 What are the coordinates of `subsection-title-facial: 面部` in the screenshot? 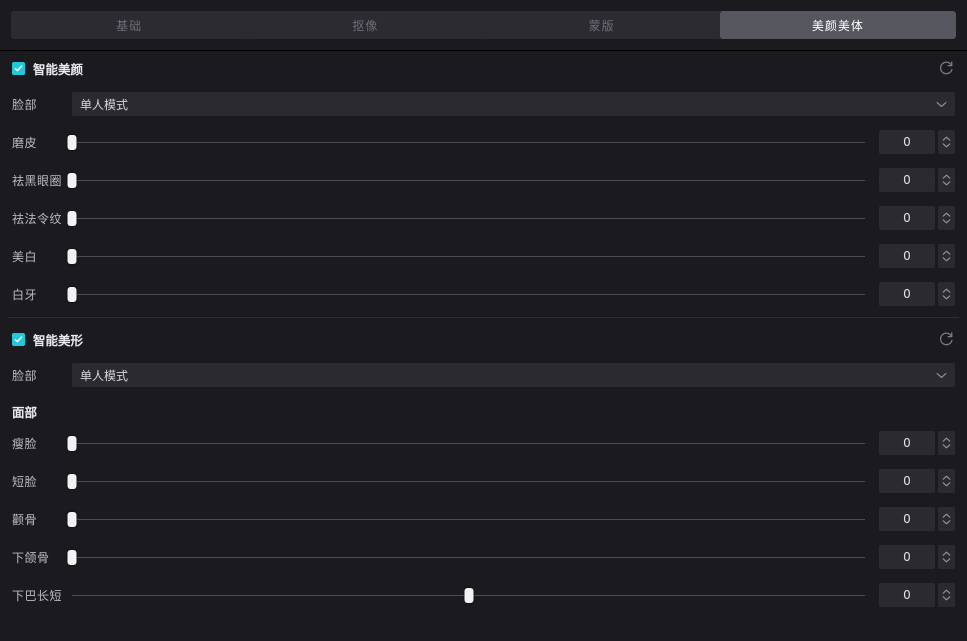 It's located at (25, 412).